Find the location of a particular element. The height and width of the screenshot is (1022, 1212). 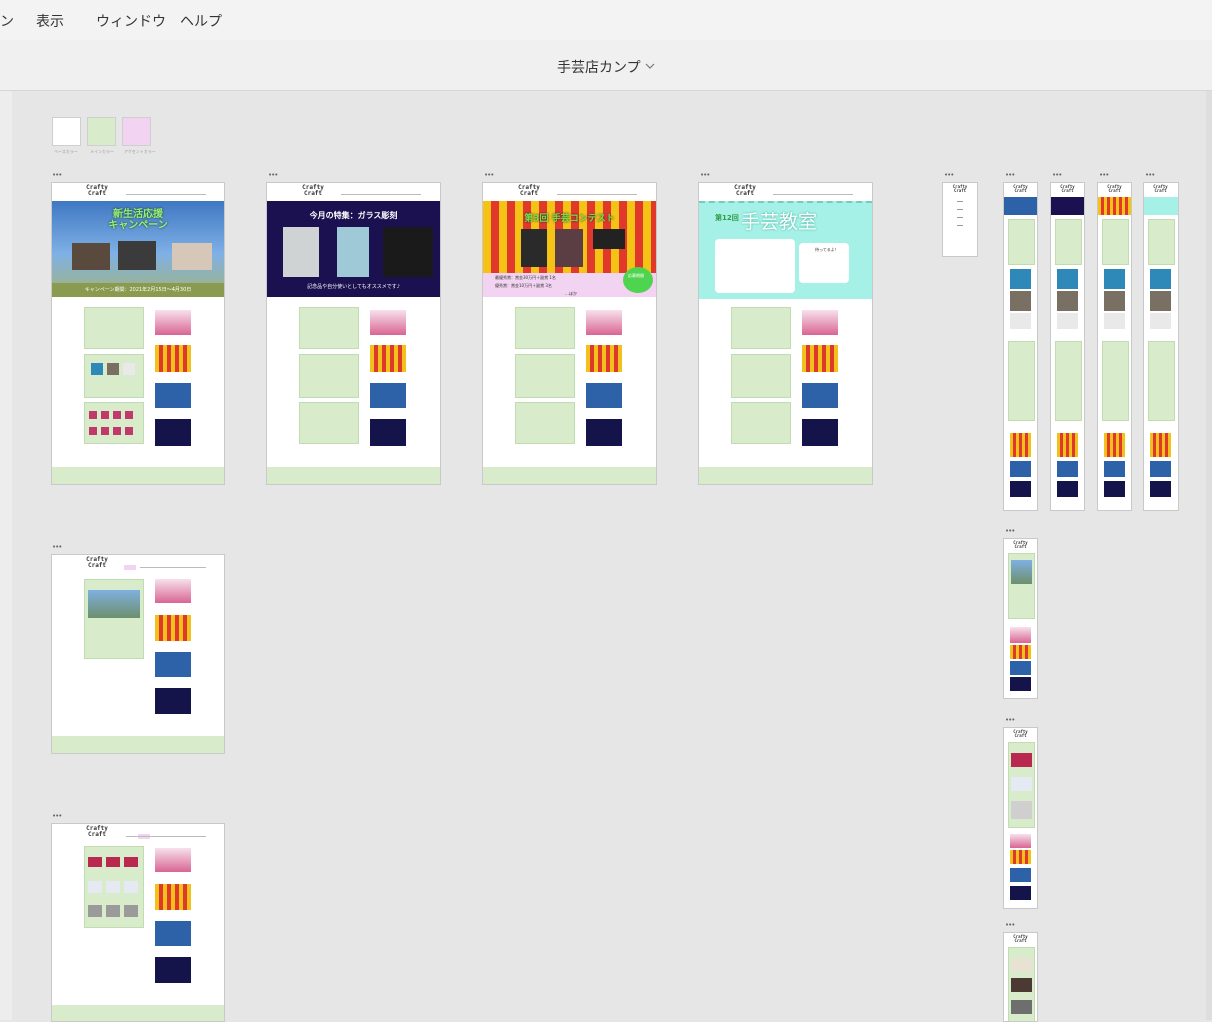

swatch-main-color is located at coordinates (101, 131).